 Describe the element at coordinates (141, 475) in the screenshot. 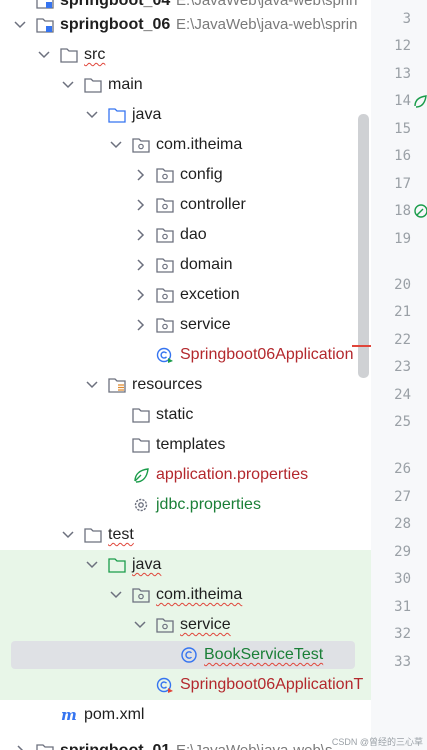

I see `spring-leaf-icon` at that location.